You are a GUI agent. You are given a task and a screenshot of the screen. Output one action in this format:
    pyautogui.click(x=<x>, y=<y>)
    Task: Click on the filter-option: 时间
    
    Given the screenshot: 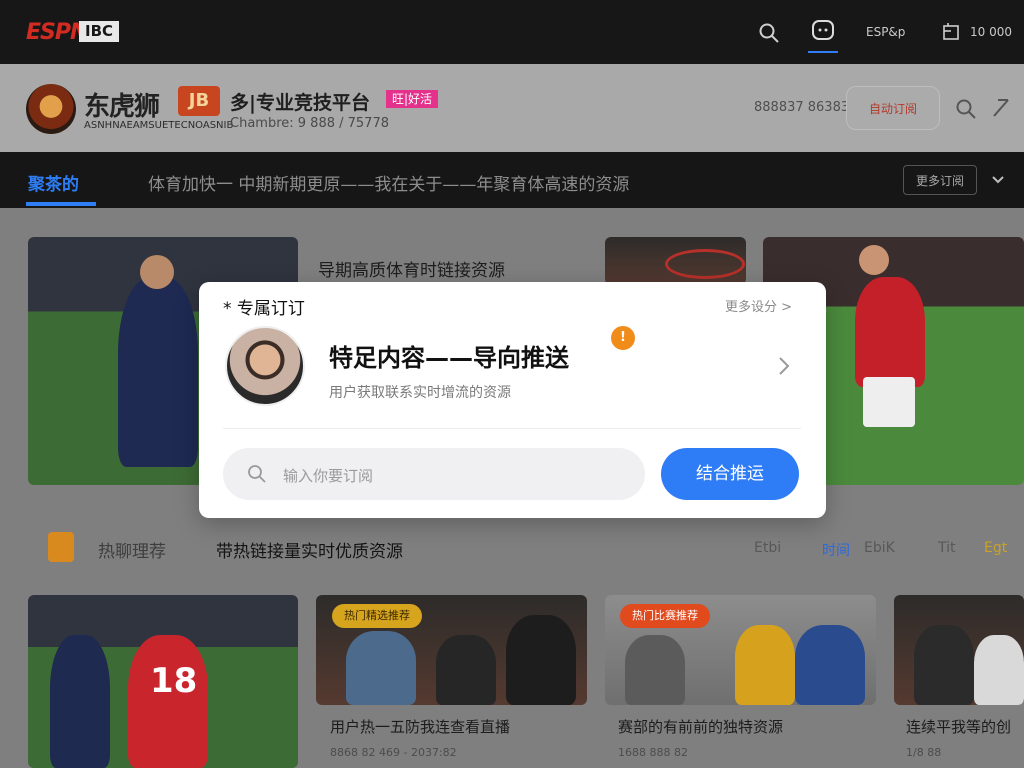 What is the action you would take?
    pyautogui.click(x=836, y=550)
    